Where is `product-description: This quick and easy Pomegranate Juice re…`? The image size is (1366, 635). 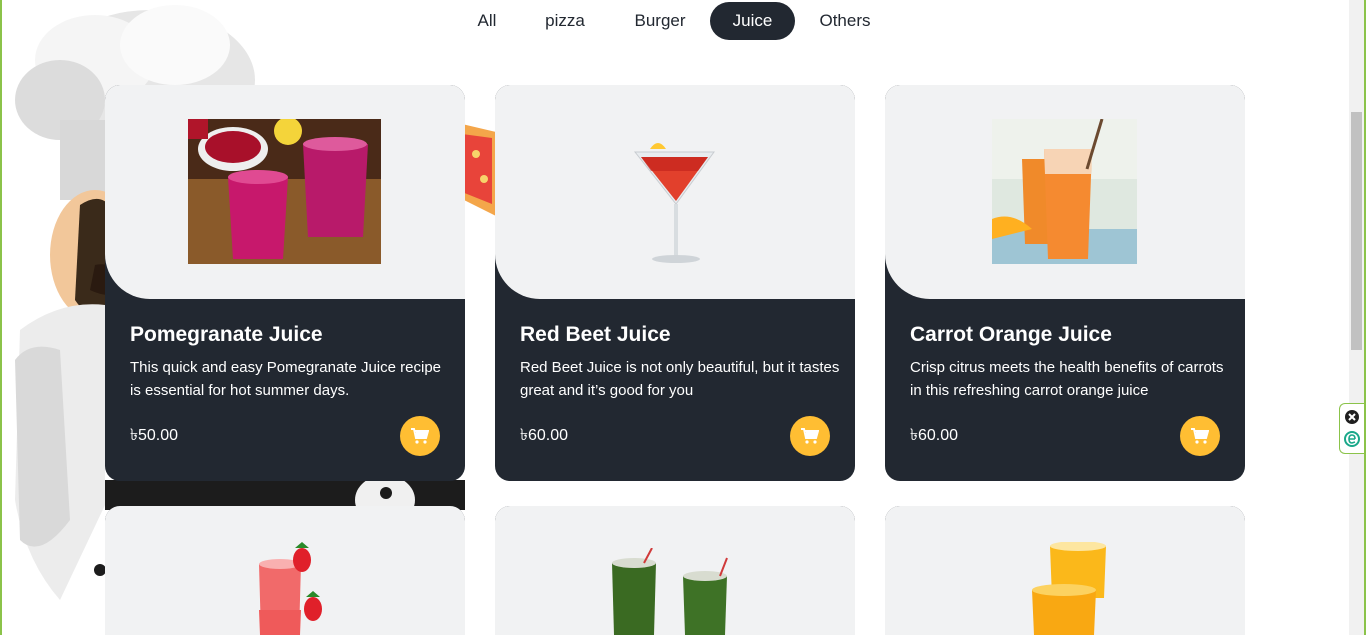 product-description: This quick and easy Pomegranate Juice re… is located at coordinates (286, 379).